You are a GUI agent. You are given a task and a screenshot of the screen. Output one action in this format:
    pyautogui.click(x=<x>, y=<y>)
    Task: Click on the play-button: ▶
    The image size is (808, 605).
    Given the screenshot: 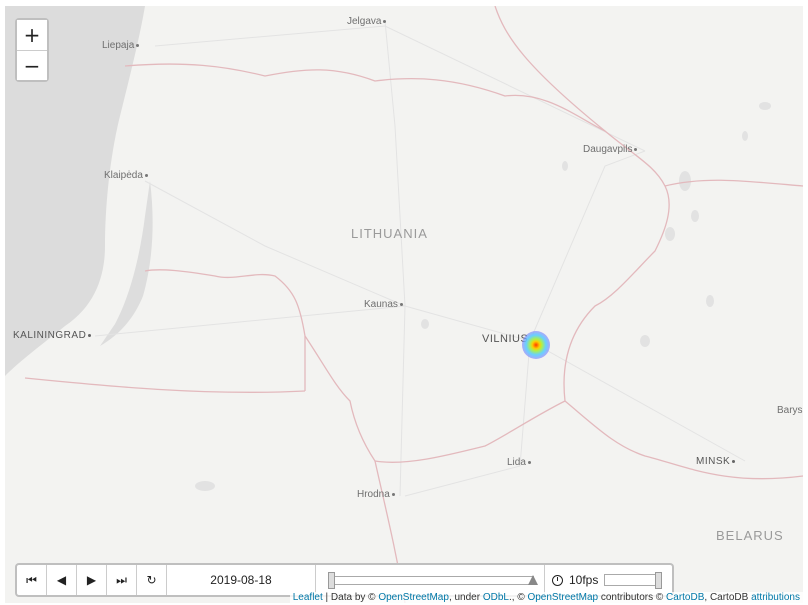 What is the action you would take?
    pyautogui.click(x=92, y=580)
    